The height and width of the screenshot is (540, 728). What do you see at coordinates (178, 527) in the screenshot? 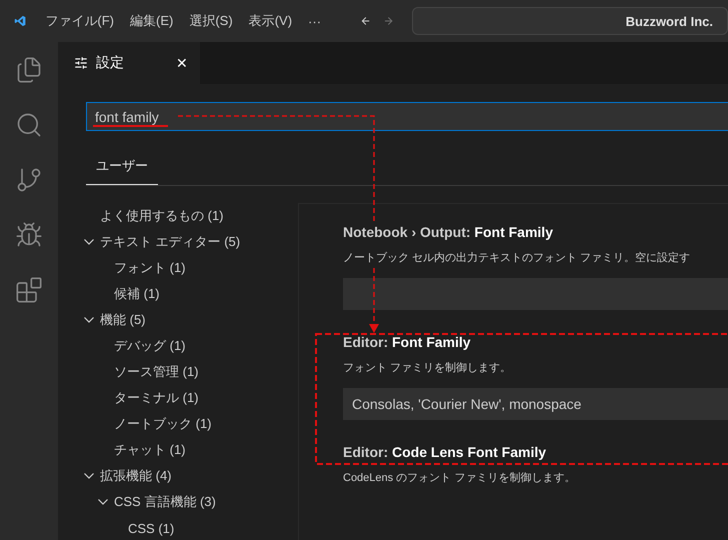
I see `tree-item: CSS (1)` at bounding box center [178, 527].